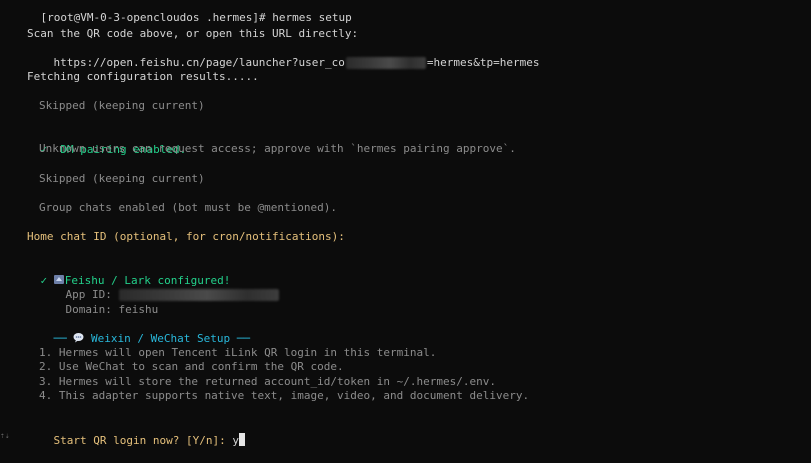 The image size is (811, 463). I want to click on scroll-indicator-icon: ⇡⇣, so click(5, 435).